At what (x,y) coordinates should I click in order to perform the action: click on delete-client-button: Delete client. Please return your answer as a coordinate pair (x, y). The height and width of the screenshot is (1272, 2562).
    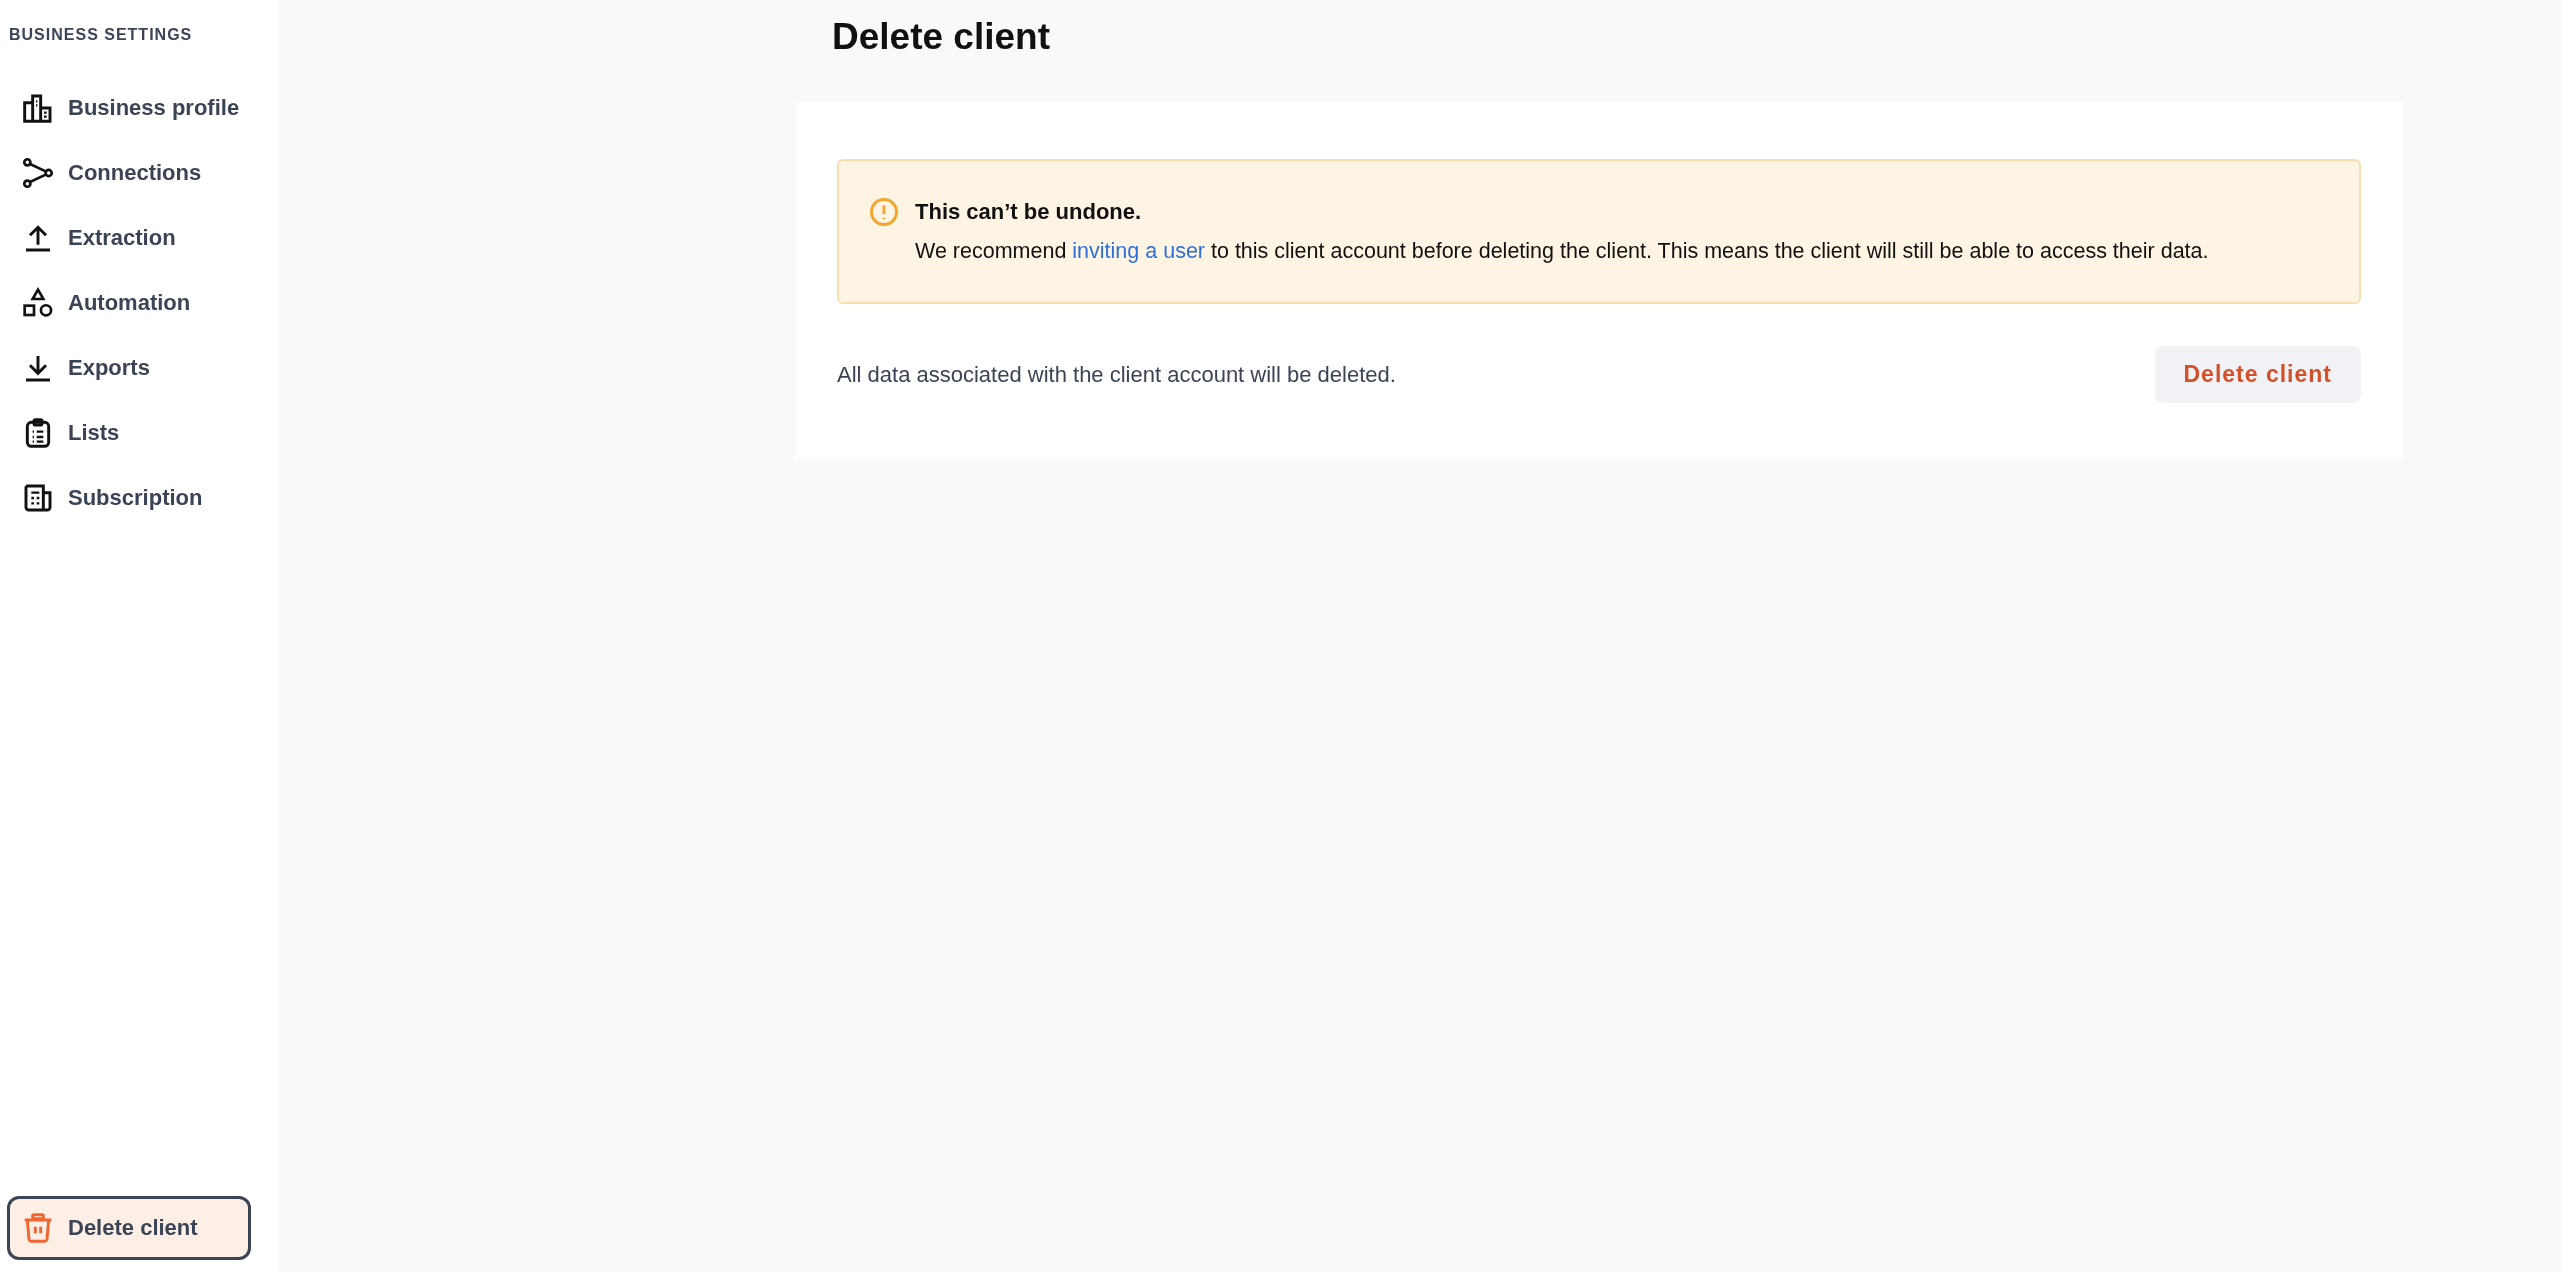
    Looking at the image, I should click on (2257, 374).